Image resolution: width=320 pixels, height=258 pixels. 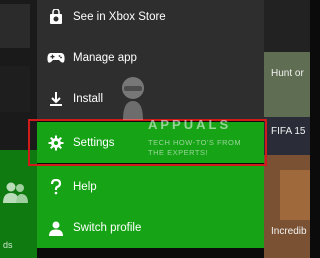 What do you see at coordinates (56, 17) in the screenshot?
I see `xbox-store-bag-icon` at bounding box center [56, 17].